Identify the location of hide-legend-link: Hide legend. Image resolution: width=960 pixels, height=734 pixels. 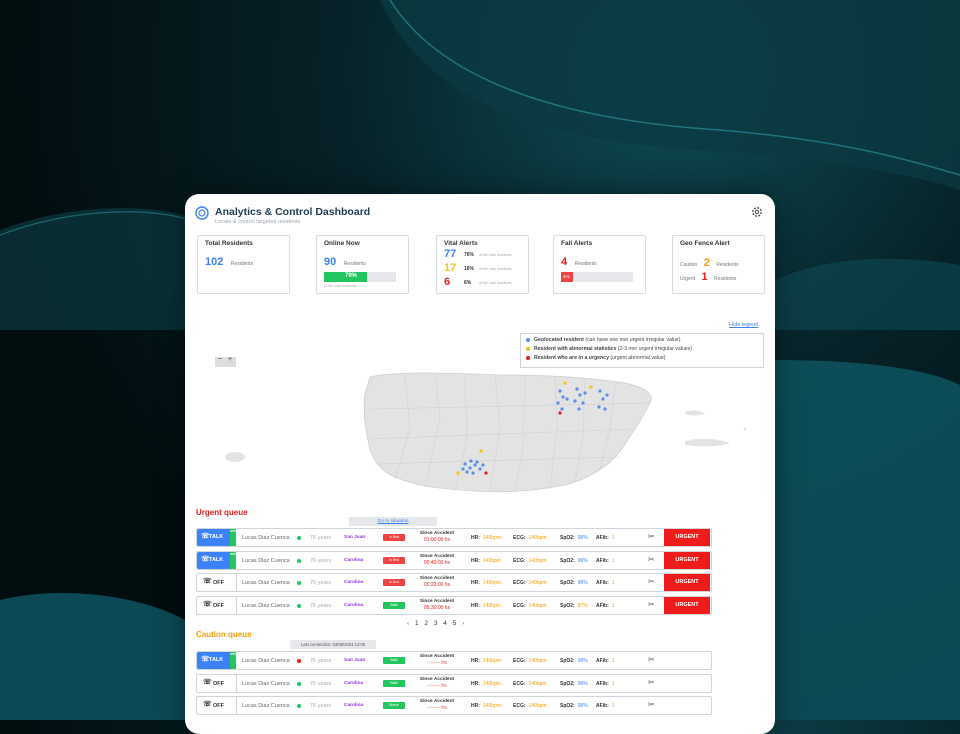
(743, 325).